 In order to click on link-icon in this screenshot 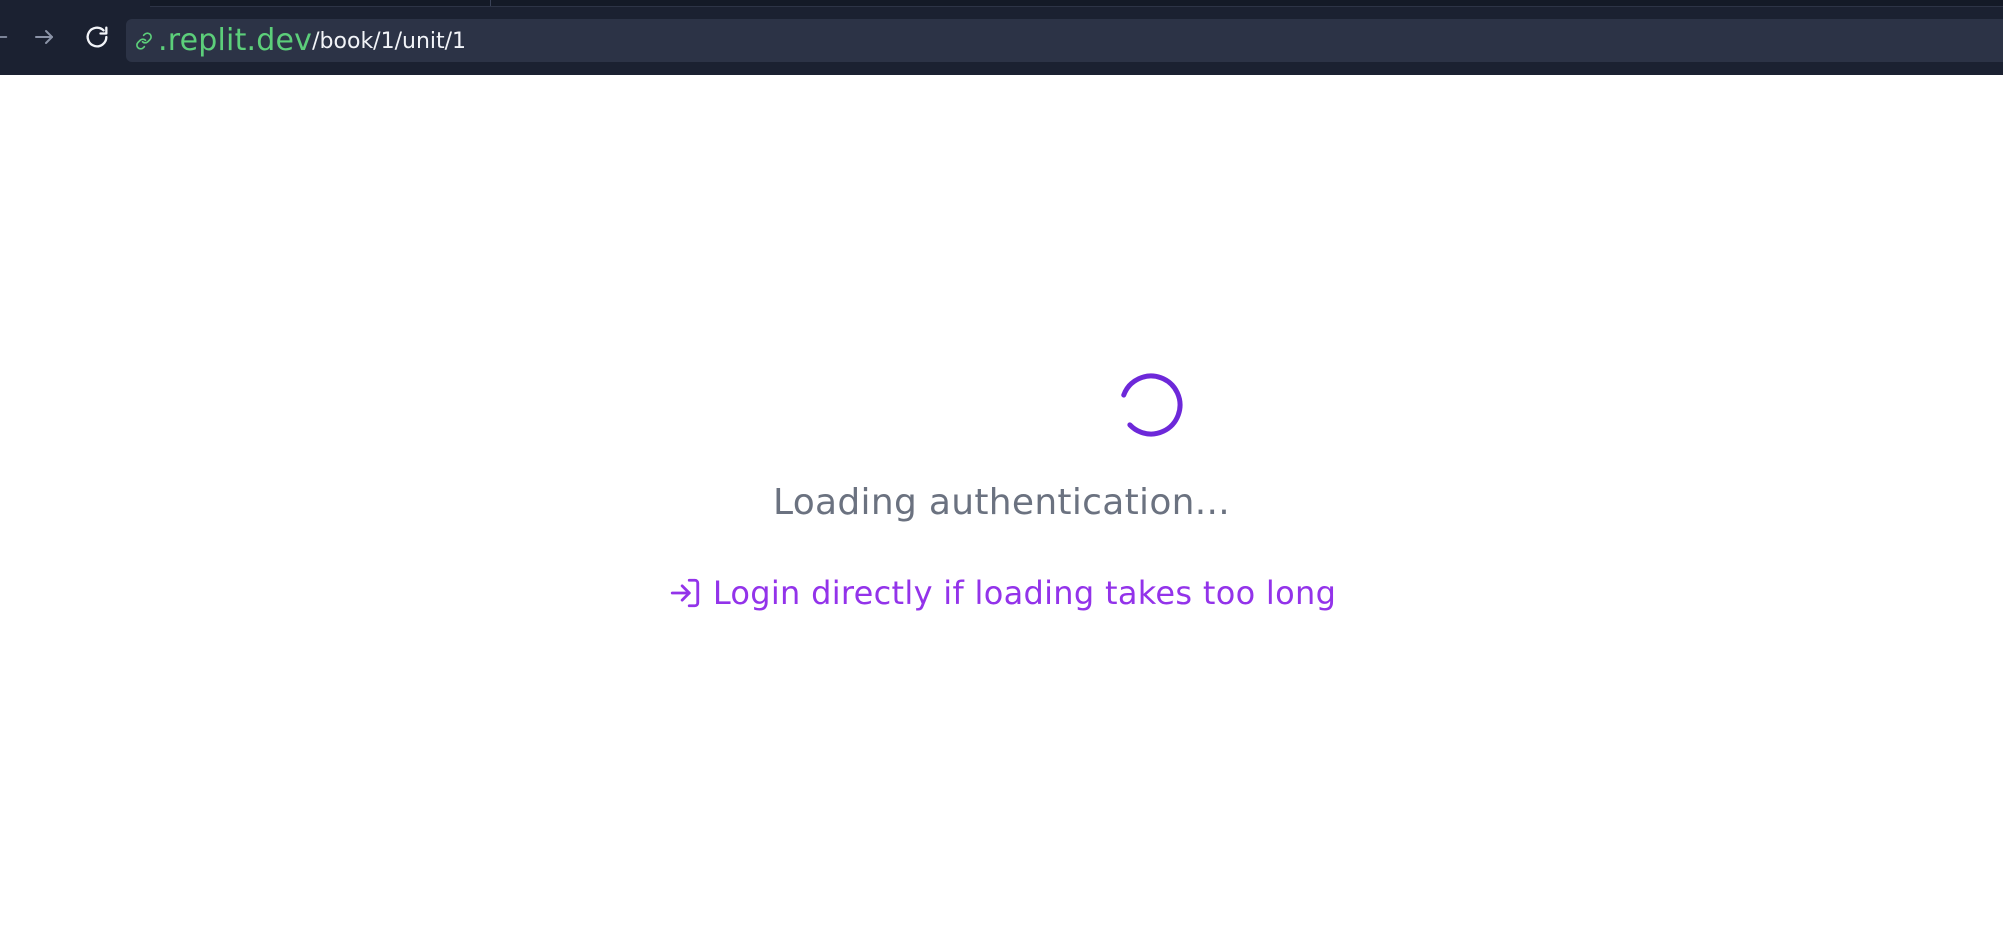, I will do `click(144, 41)`.